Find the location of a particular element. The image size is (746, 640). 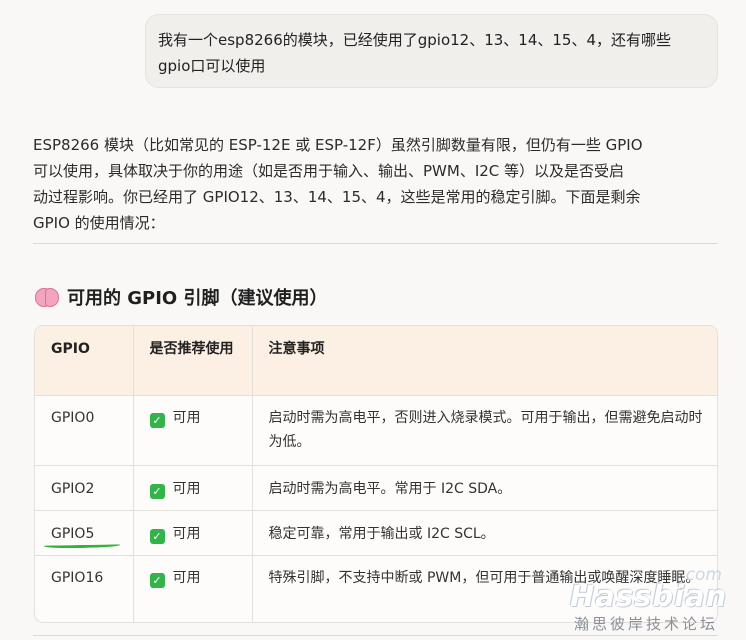

column-header-recommended: 是否推荐使用 is located at coordinates (193, 361).